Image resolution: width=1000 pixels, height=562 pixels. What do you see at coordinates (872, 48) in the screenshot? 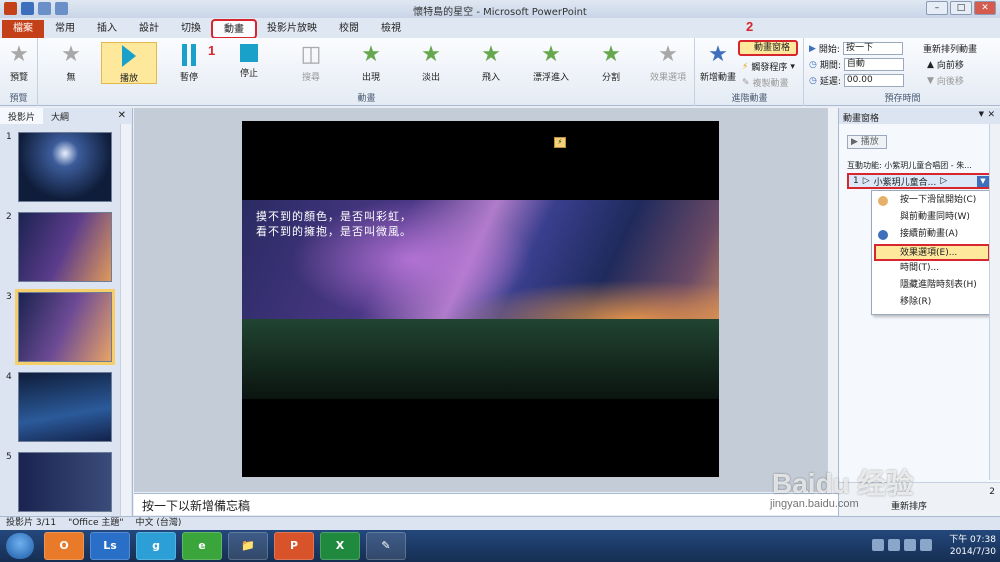
I see `start-select: 按一下` at bounding box center [872, 48].